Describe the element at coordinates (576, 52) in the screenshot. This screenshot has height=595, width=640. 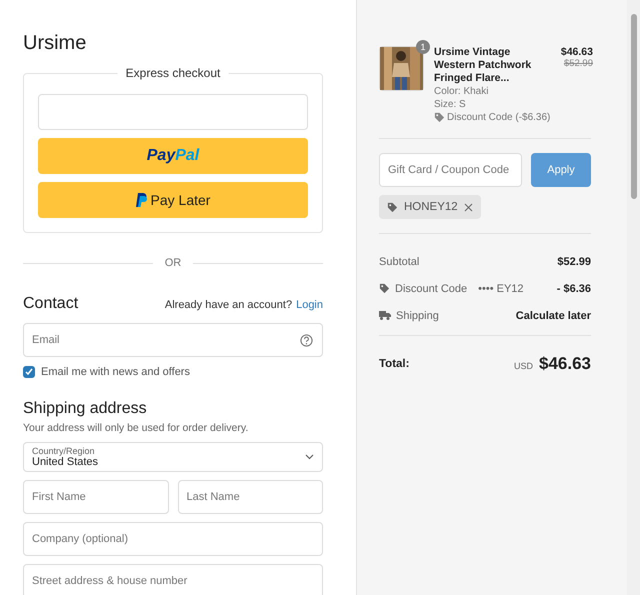
I see `product-price: $46.63` at that location.